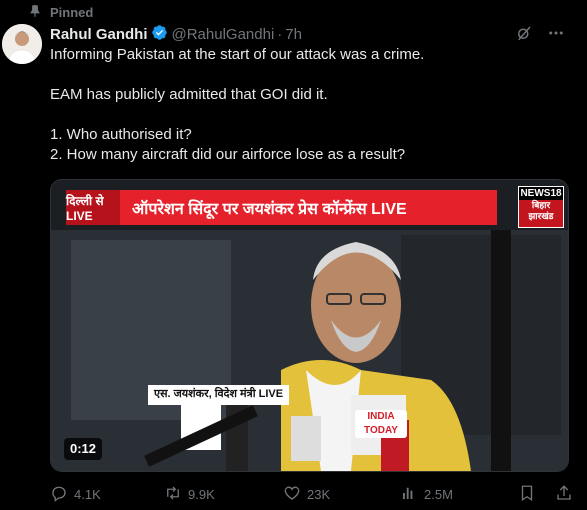 The width and height of the screenshot is (587, 510). I want to click on pin-icon, so click(35, 12).